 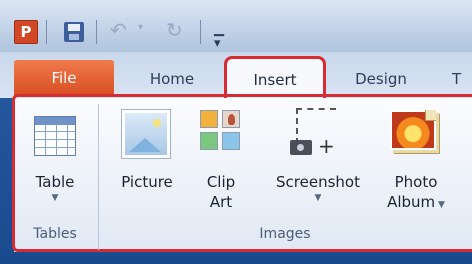 What do you see at coordinates (318, 182) in the screenshot?
I see `screenshot-button-label: Screenshot` at bounding box center [318, 182].